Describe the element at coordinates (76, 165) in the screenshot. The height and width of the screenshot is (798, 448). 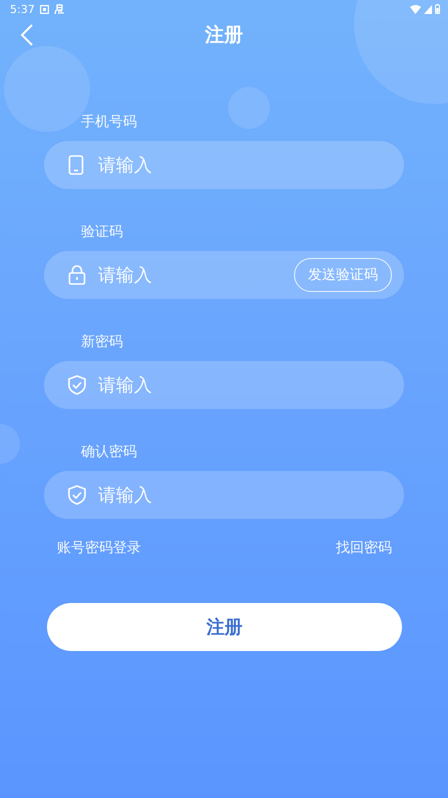
I see `phone-icon` at that location.